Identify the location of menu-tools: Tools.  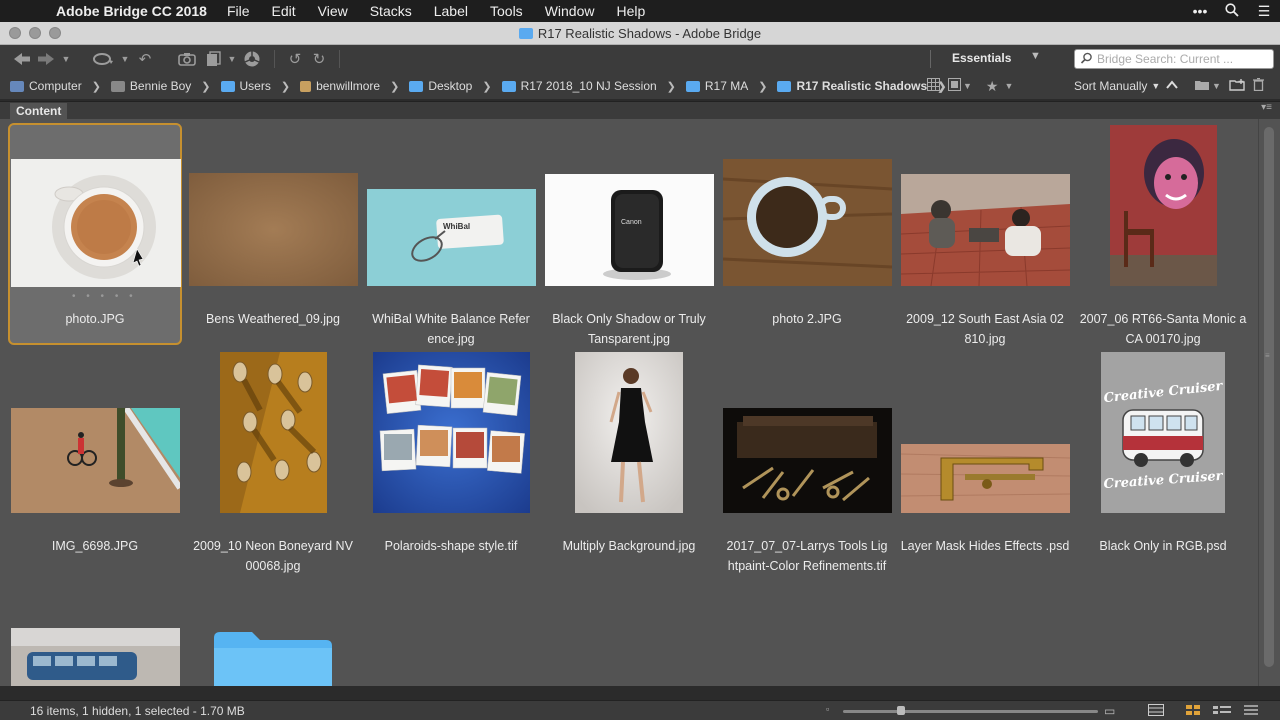
(506, 11).